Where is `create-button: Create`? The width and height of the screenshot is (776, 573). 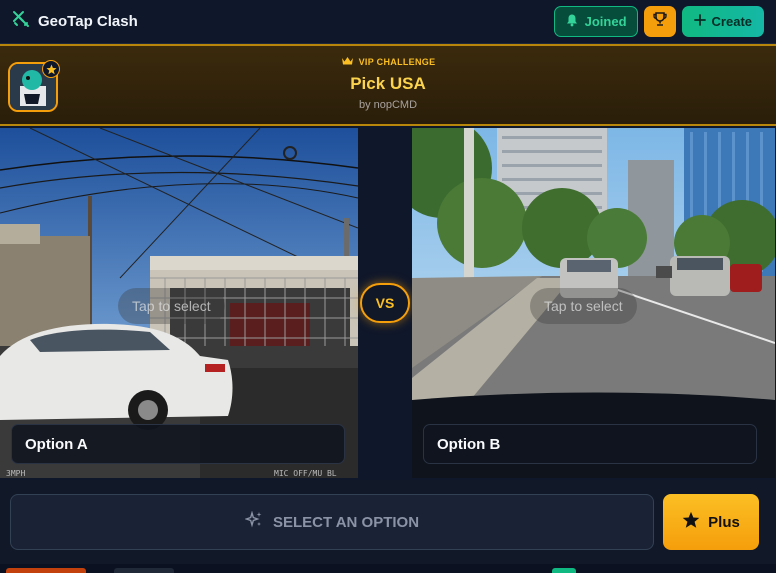 create-button: Create is located at coordinates (722, 21).